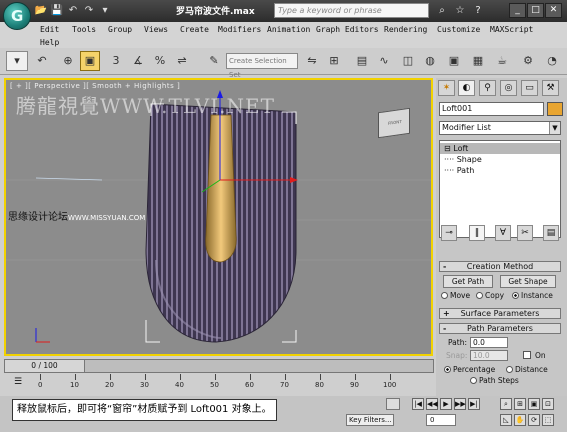  I want to click on get-shape-button: Get Shape, so click(528, 281).